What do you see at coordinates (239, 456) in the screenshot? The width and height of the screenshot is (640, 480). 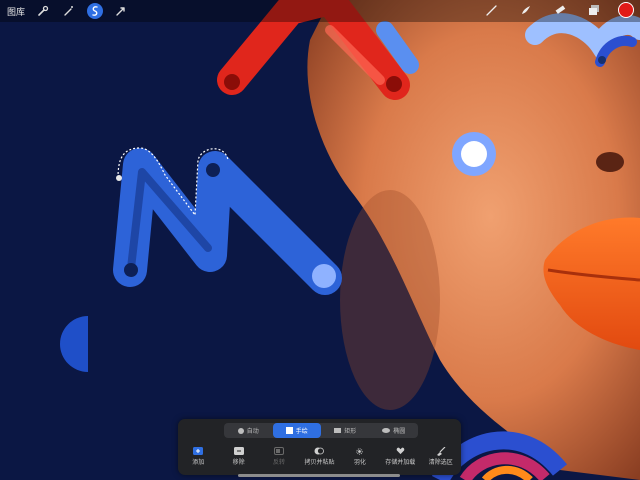 I see `remove-button: 移除` at bounding box center [239, 456].